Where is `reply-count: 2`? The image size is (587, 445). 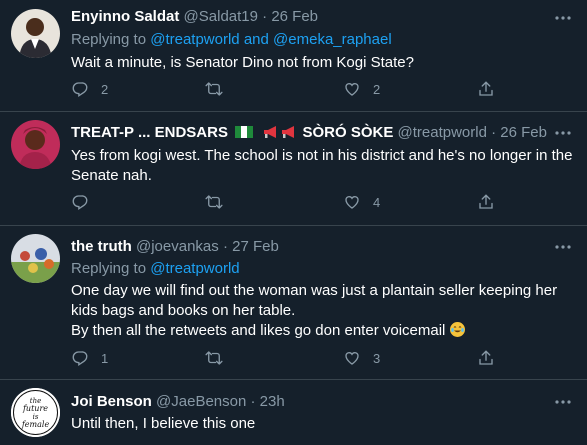 reply-count: 2 is located at coordinates (105, 89).